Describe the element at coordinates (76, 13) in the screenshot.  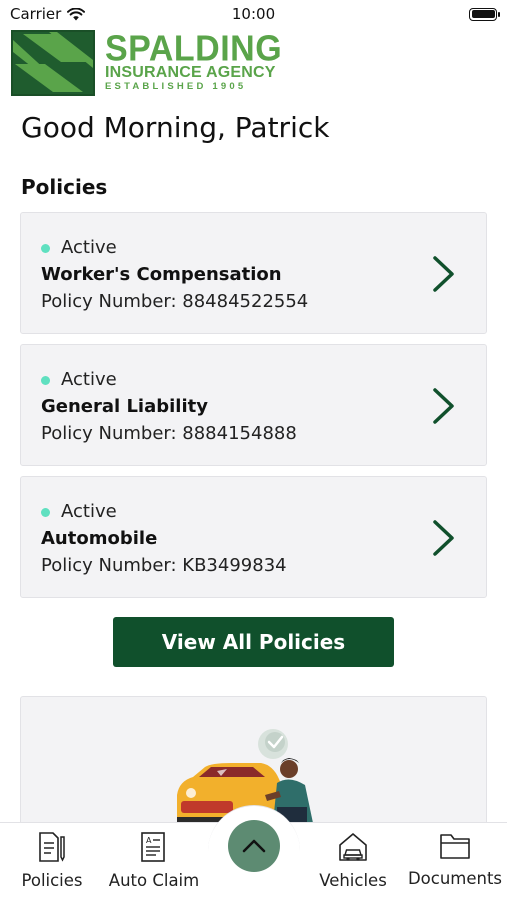
I see `wifi-icon` at that location.